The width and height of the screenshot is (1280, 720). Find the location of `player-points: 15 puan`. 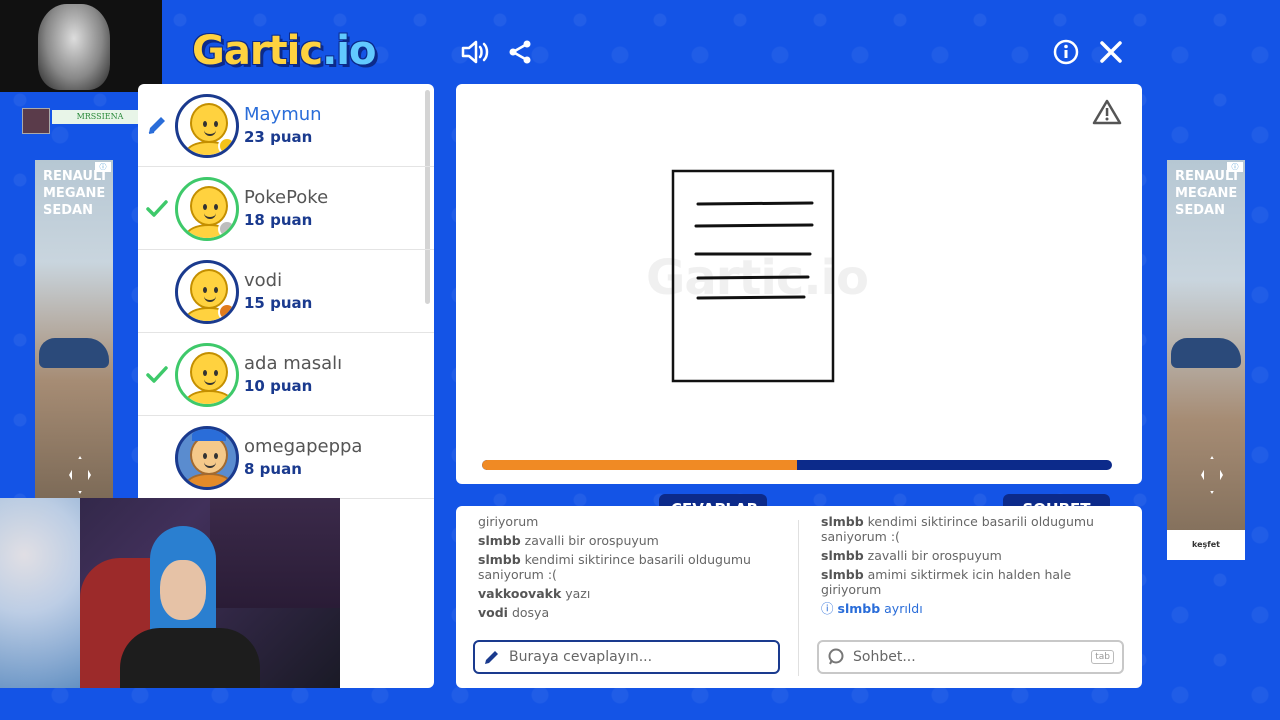

player-points: 15 puan is located at coordinates (278, 303).